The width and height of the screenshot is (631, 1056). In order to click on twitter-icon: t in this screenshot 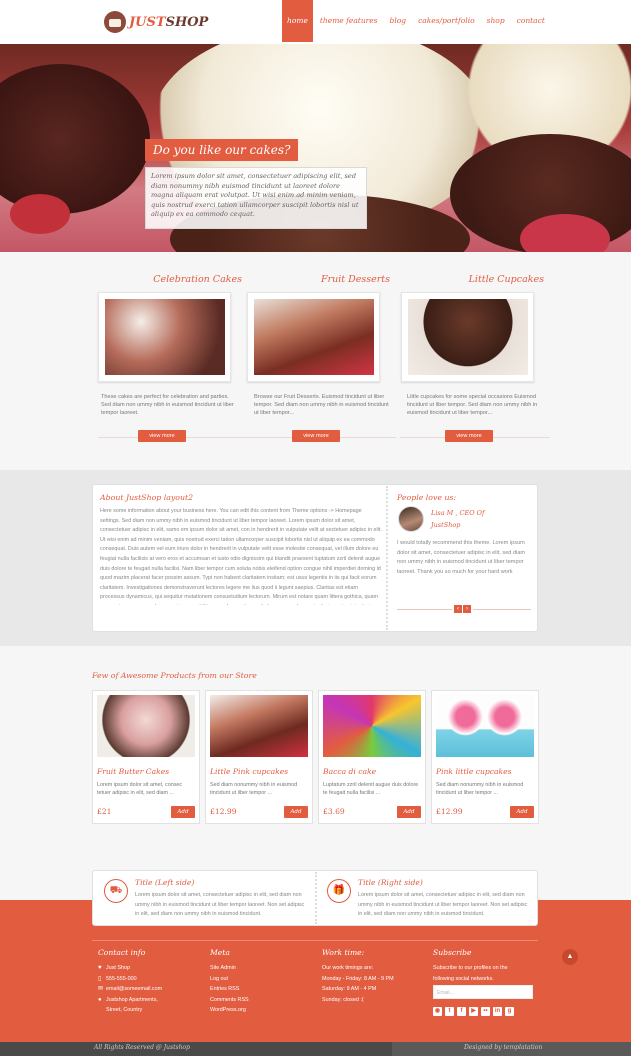, I will do `click(449, 1011)`.